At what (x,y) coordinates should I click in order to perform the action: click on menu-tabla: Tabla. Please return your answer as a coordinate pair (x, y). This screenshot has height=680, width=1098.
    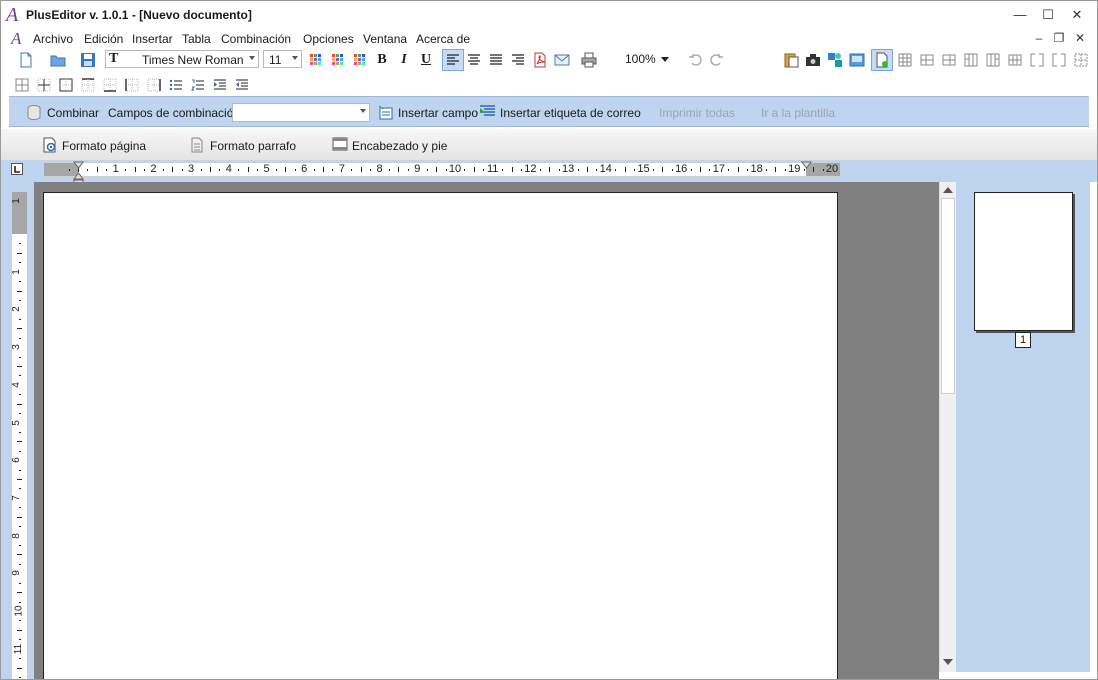
    Looking at the image, I should click on (196, 39).